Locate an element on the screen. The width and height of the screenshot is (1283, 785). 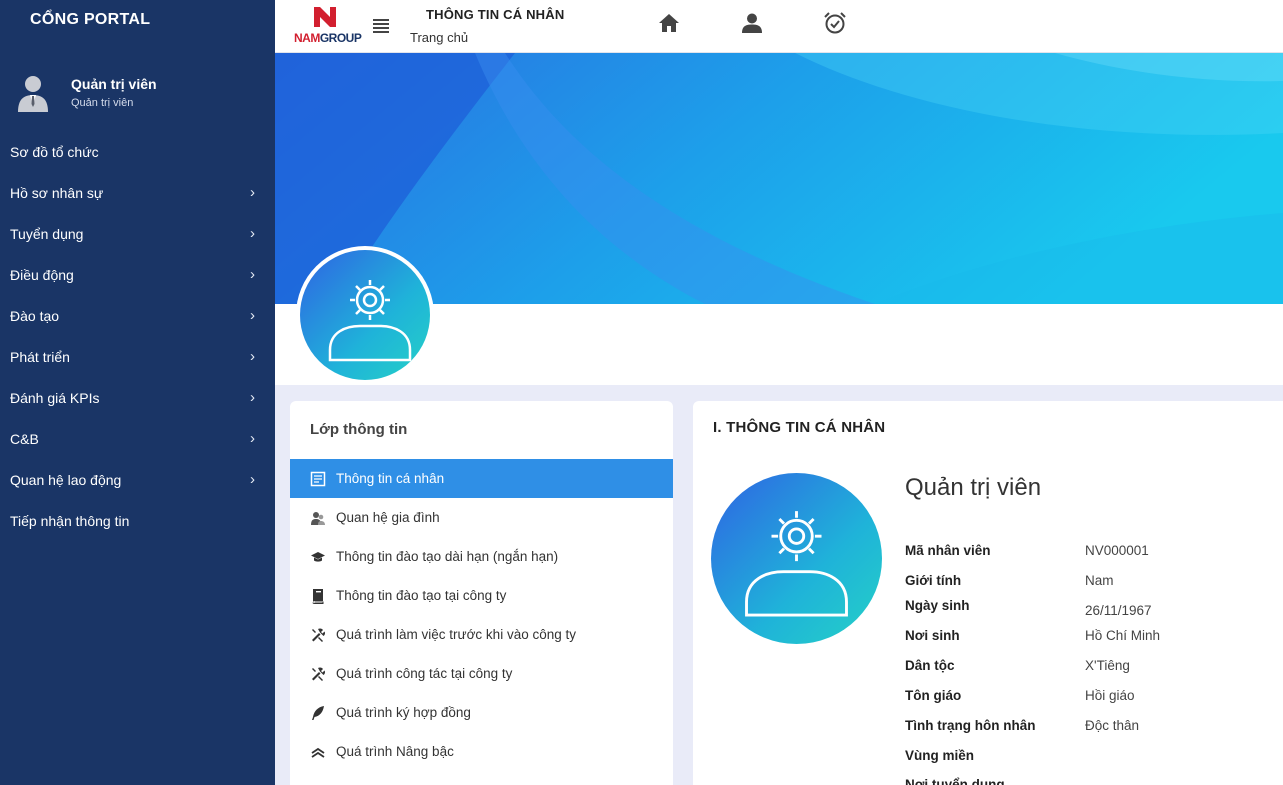
field-value-ethnicity: X'Tiêng is located at coordinates (1107, 665).